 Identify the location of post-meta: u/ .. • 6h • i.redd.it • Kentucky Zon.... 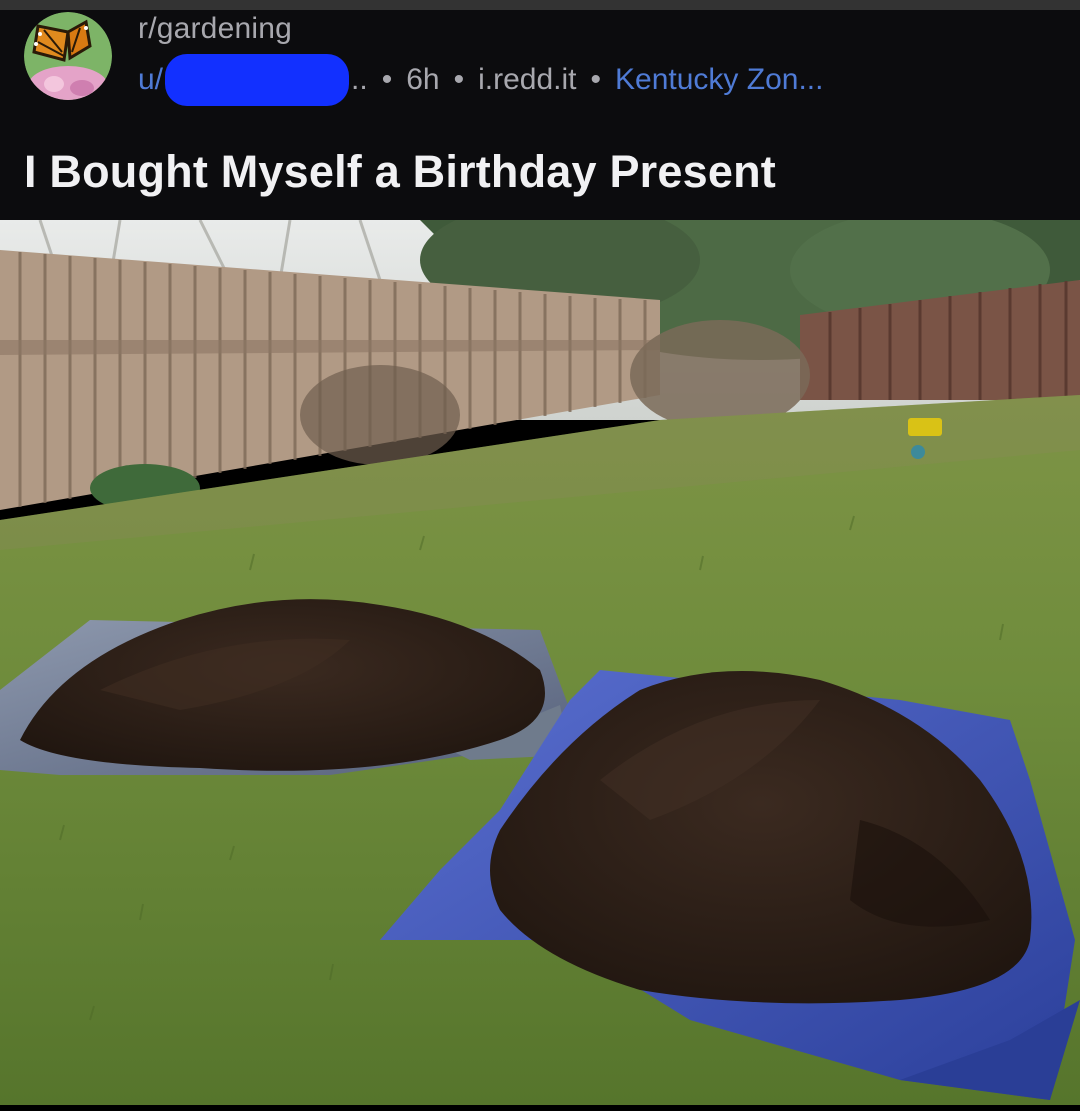
(480, 80).